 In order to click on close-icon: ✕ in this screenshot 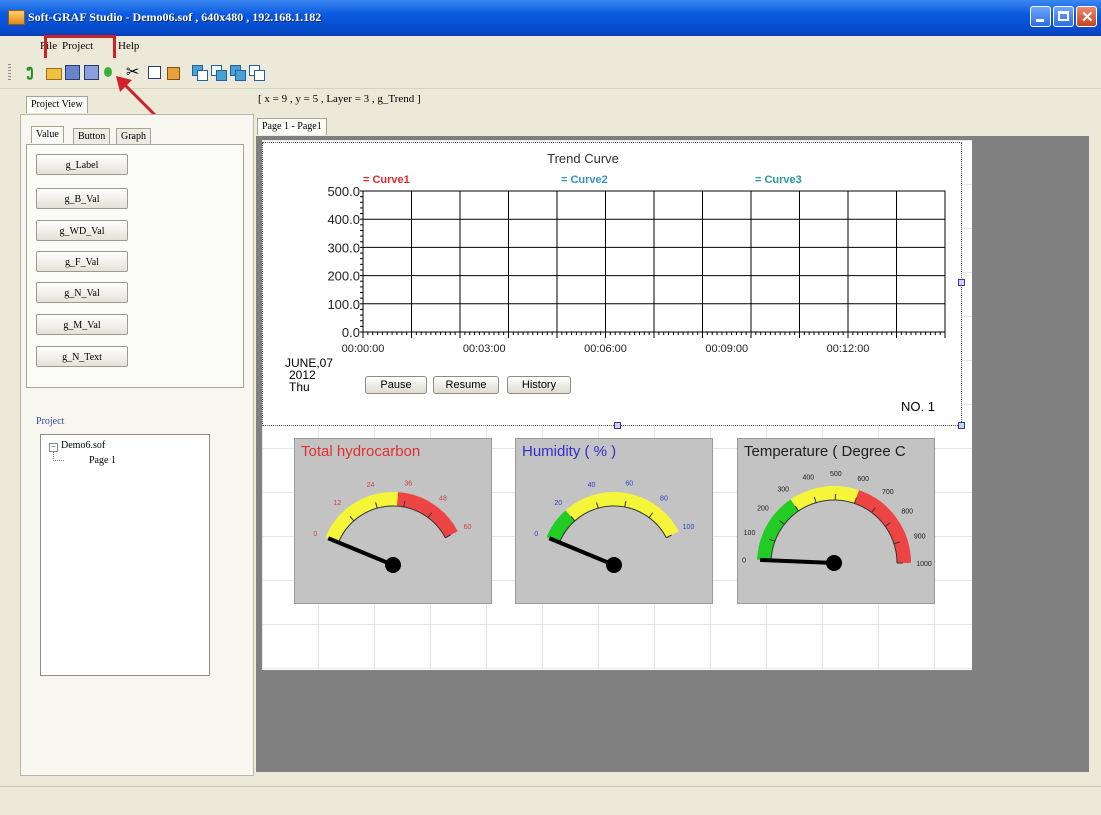, I will do `click(1087, 17)`.